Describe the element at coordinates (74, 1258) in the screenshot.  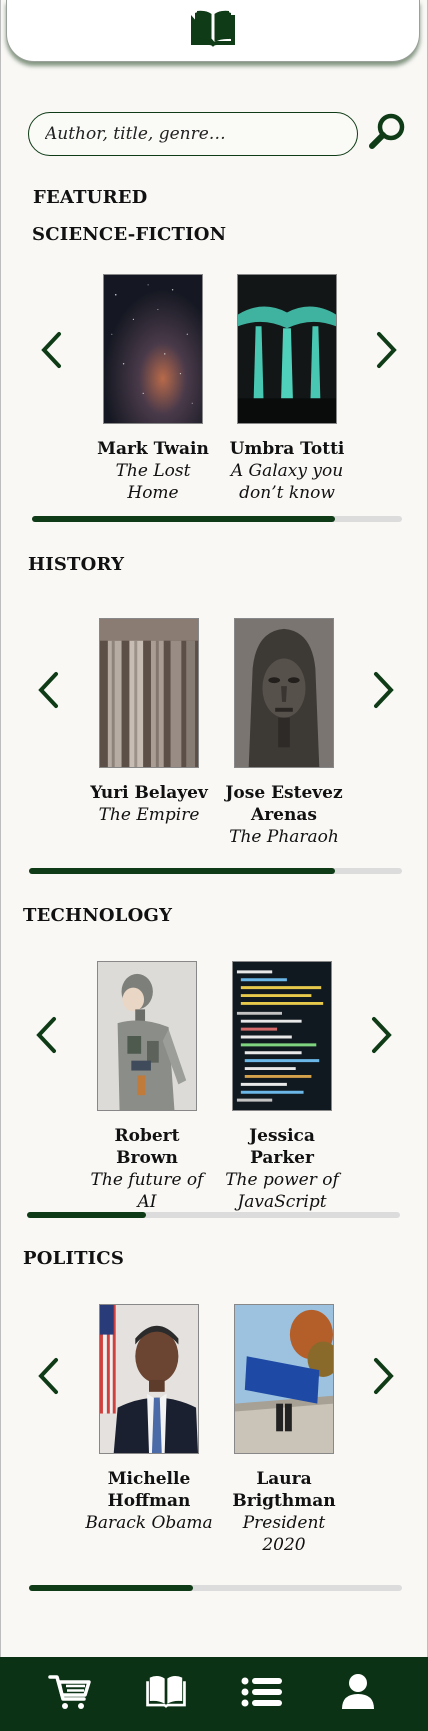
I see `section-title: POLITICS` at that location.